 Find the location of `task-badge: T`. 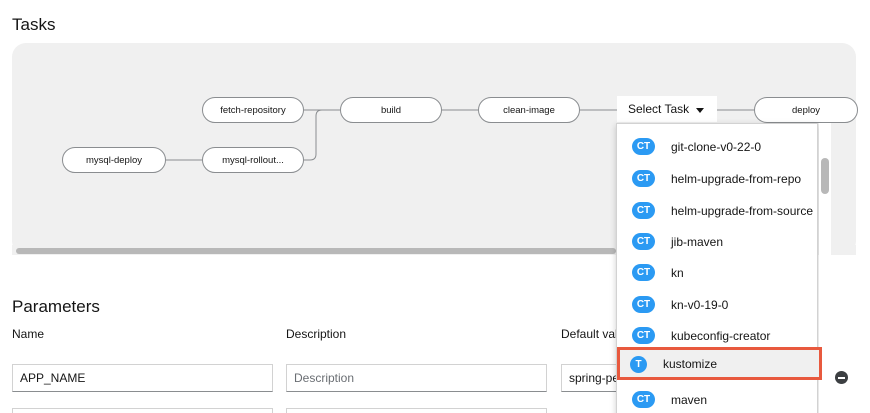

task-badge: T is located at coordinates (638, 364).